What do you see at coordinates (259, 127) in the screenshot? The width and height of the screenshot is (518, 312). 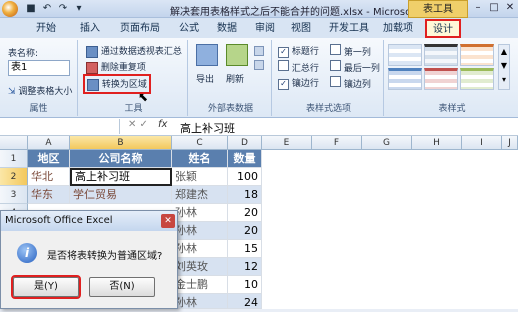 I see `formula-bar: ✕ ✓ fx 高上补习班` at bounding box center [259, 127].